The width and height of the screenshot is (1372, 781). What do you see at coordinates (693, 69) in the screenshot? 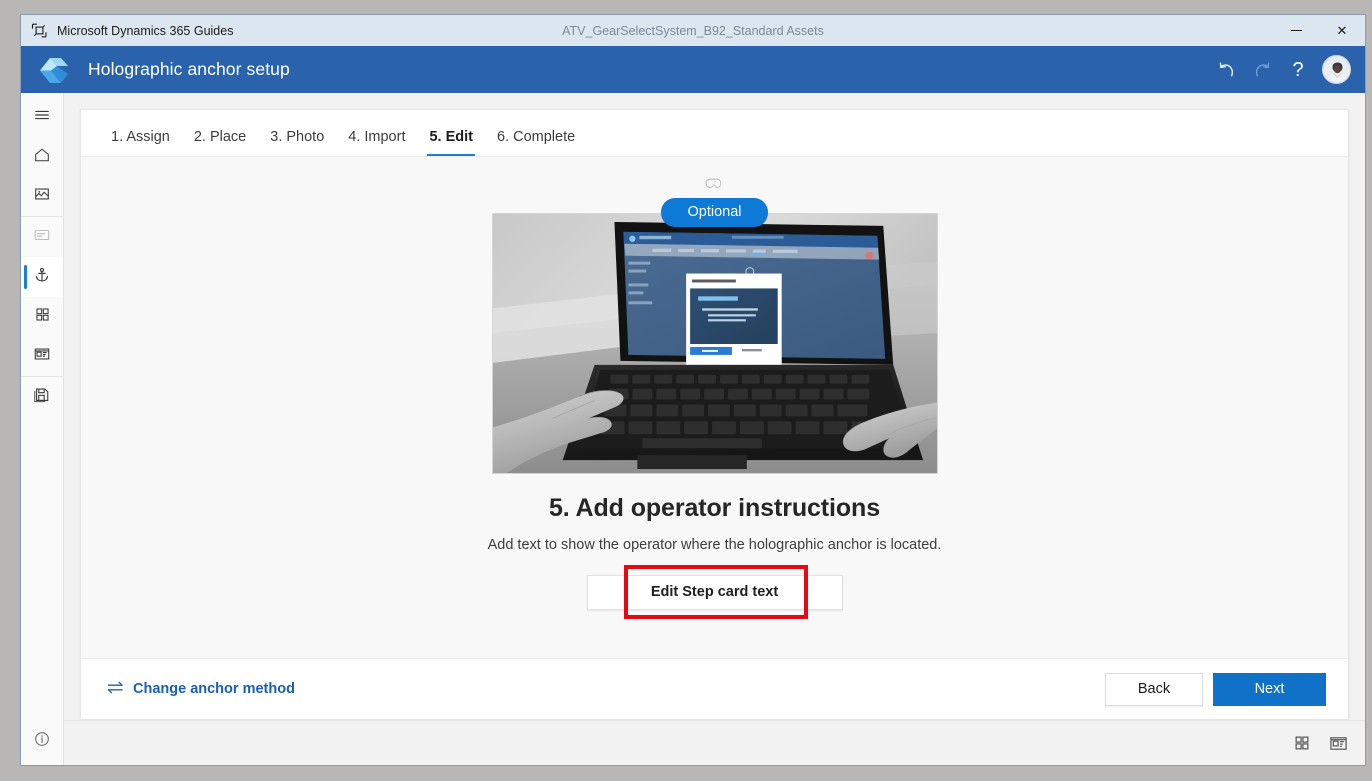
I see `app-header: Holographic anchor setup ?` at bounding box center [693, 69].